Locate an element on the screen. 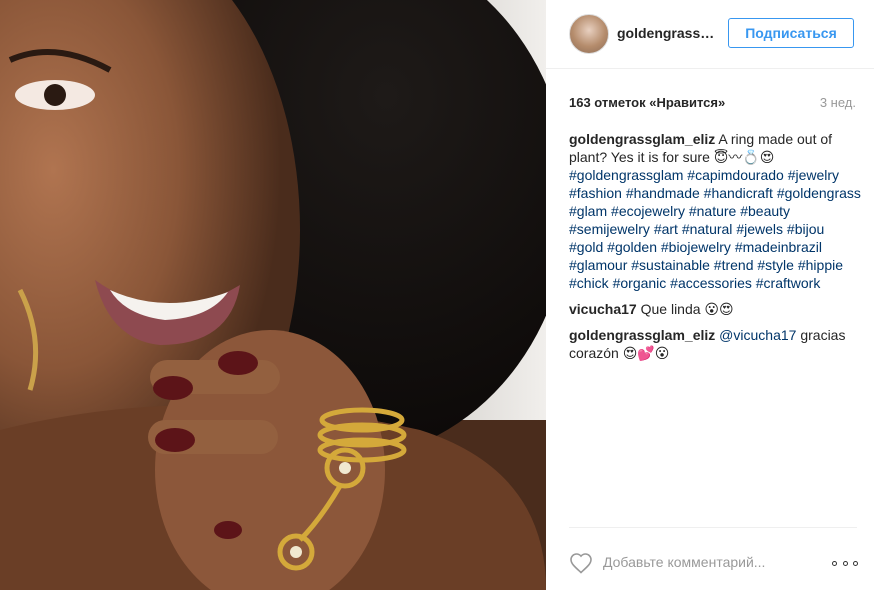 The height and width of the screenshot is (590, 874). hashtag-link: #goldengrassglam is located at coordinates (626, 175).